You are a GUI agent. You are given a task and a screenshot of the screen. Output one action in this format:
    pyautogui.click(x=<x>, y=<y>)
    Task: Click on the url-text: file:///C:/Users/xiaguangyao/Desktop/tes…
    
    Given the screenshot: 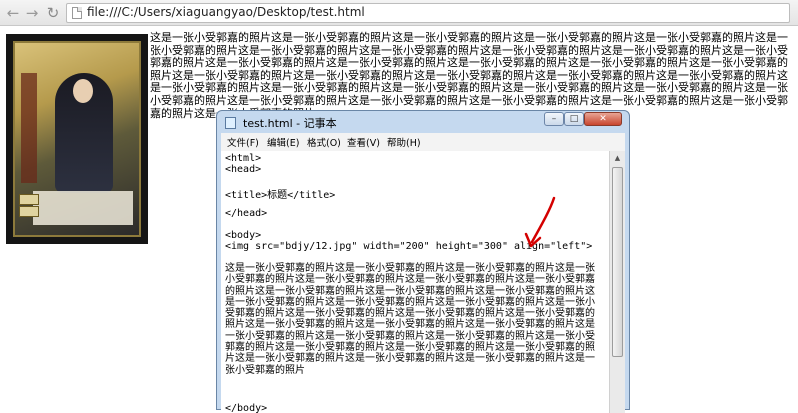 What is the action you would take?
    pyautogui.click(x=226, y=12)
    